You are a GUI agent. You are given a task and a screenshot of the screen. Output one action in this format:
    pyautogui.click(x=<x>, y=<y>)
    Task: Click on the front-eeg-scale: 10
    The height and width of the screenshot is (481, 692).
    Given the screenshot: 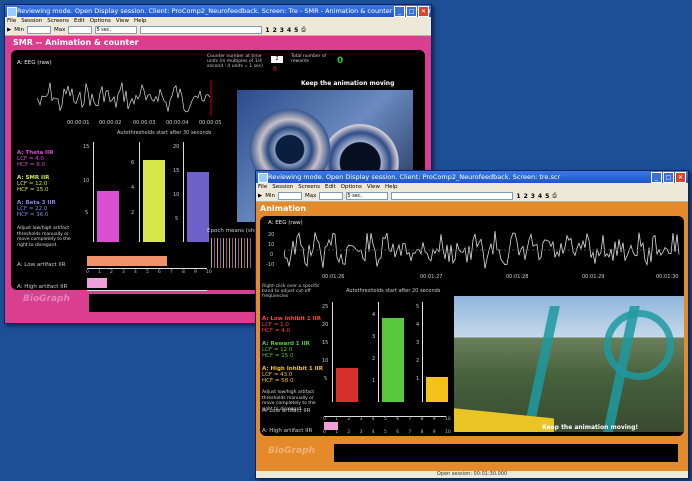 What is the action you would take?
    pyautogui.click(x=271, y=245)
    